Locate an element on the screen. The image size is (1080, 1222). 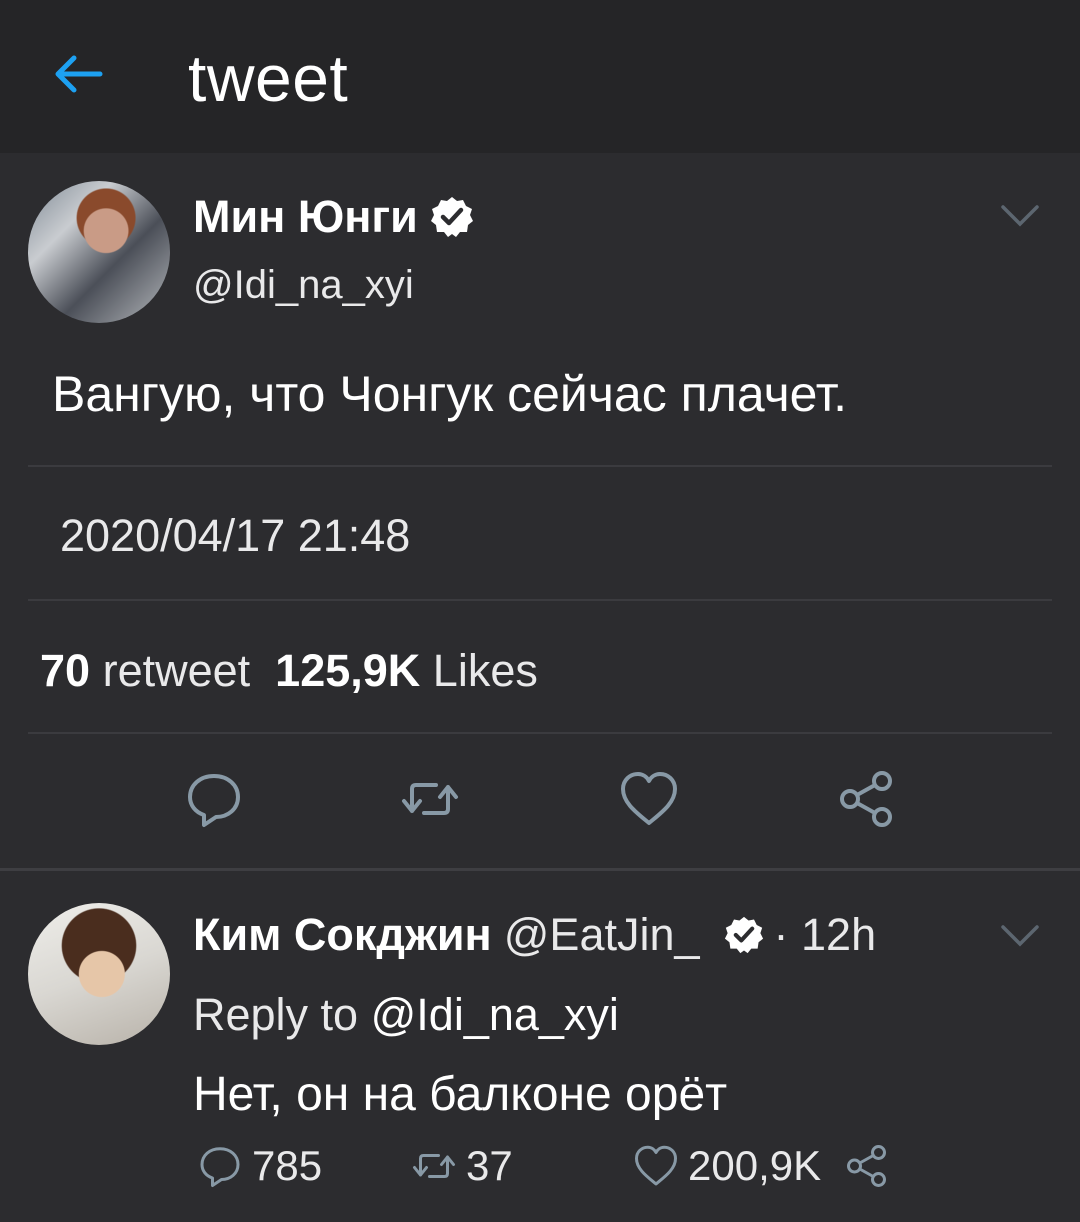
retweet-label: retweet is located at coordinates (177, 670).